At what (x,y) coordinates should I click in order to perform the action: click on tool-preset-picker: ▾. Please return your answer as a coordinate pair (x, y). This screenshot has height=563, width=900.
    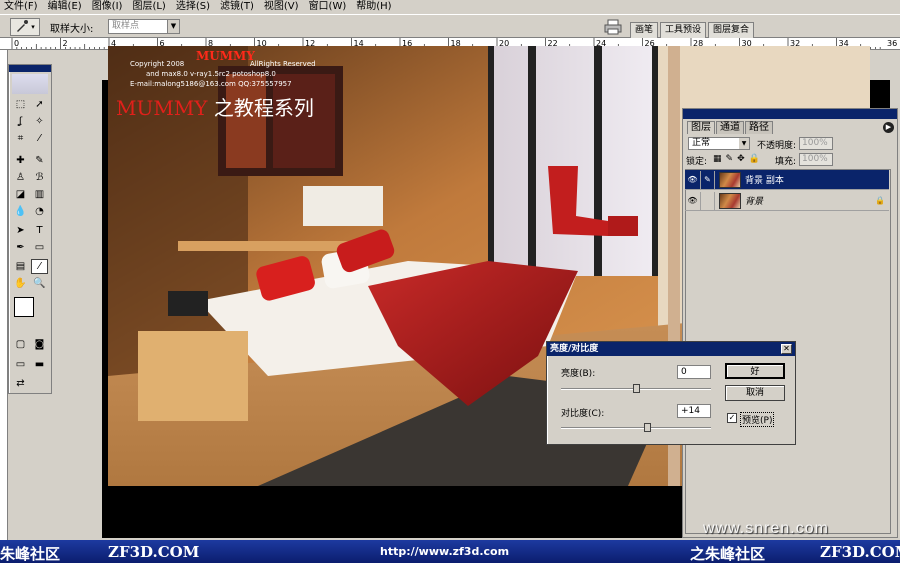
    Looking at the image, I should click on (25, 27).